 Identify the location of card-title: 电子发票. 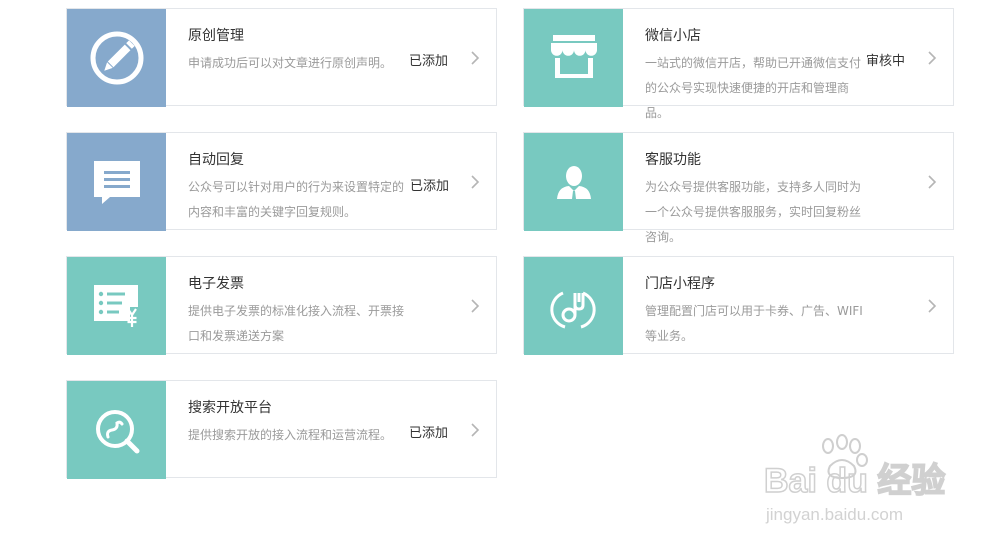
(216, 284).